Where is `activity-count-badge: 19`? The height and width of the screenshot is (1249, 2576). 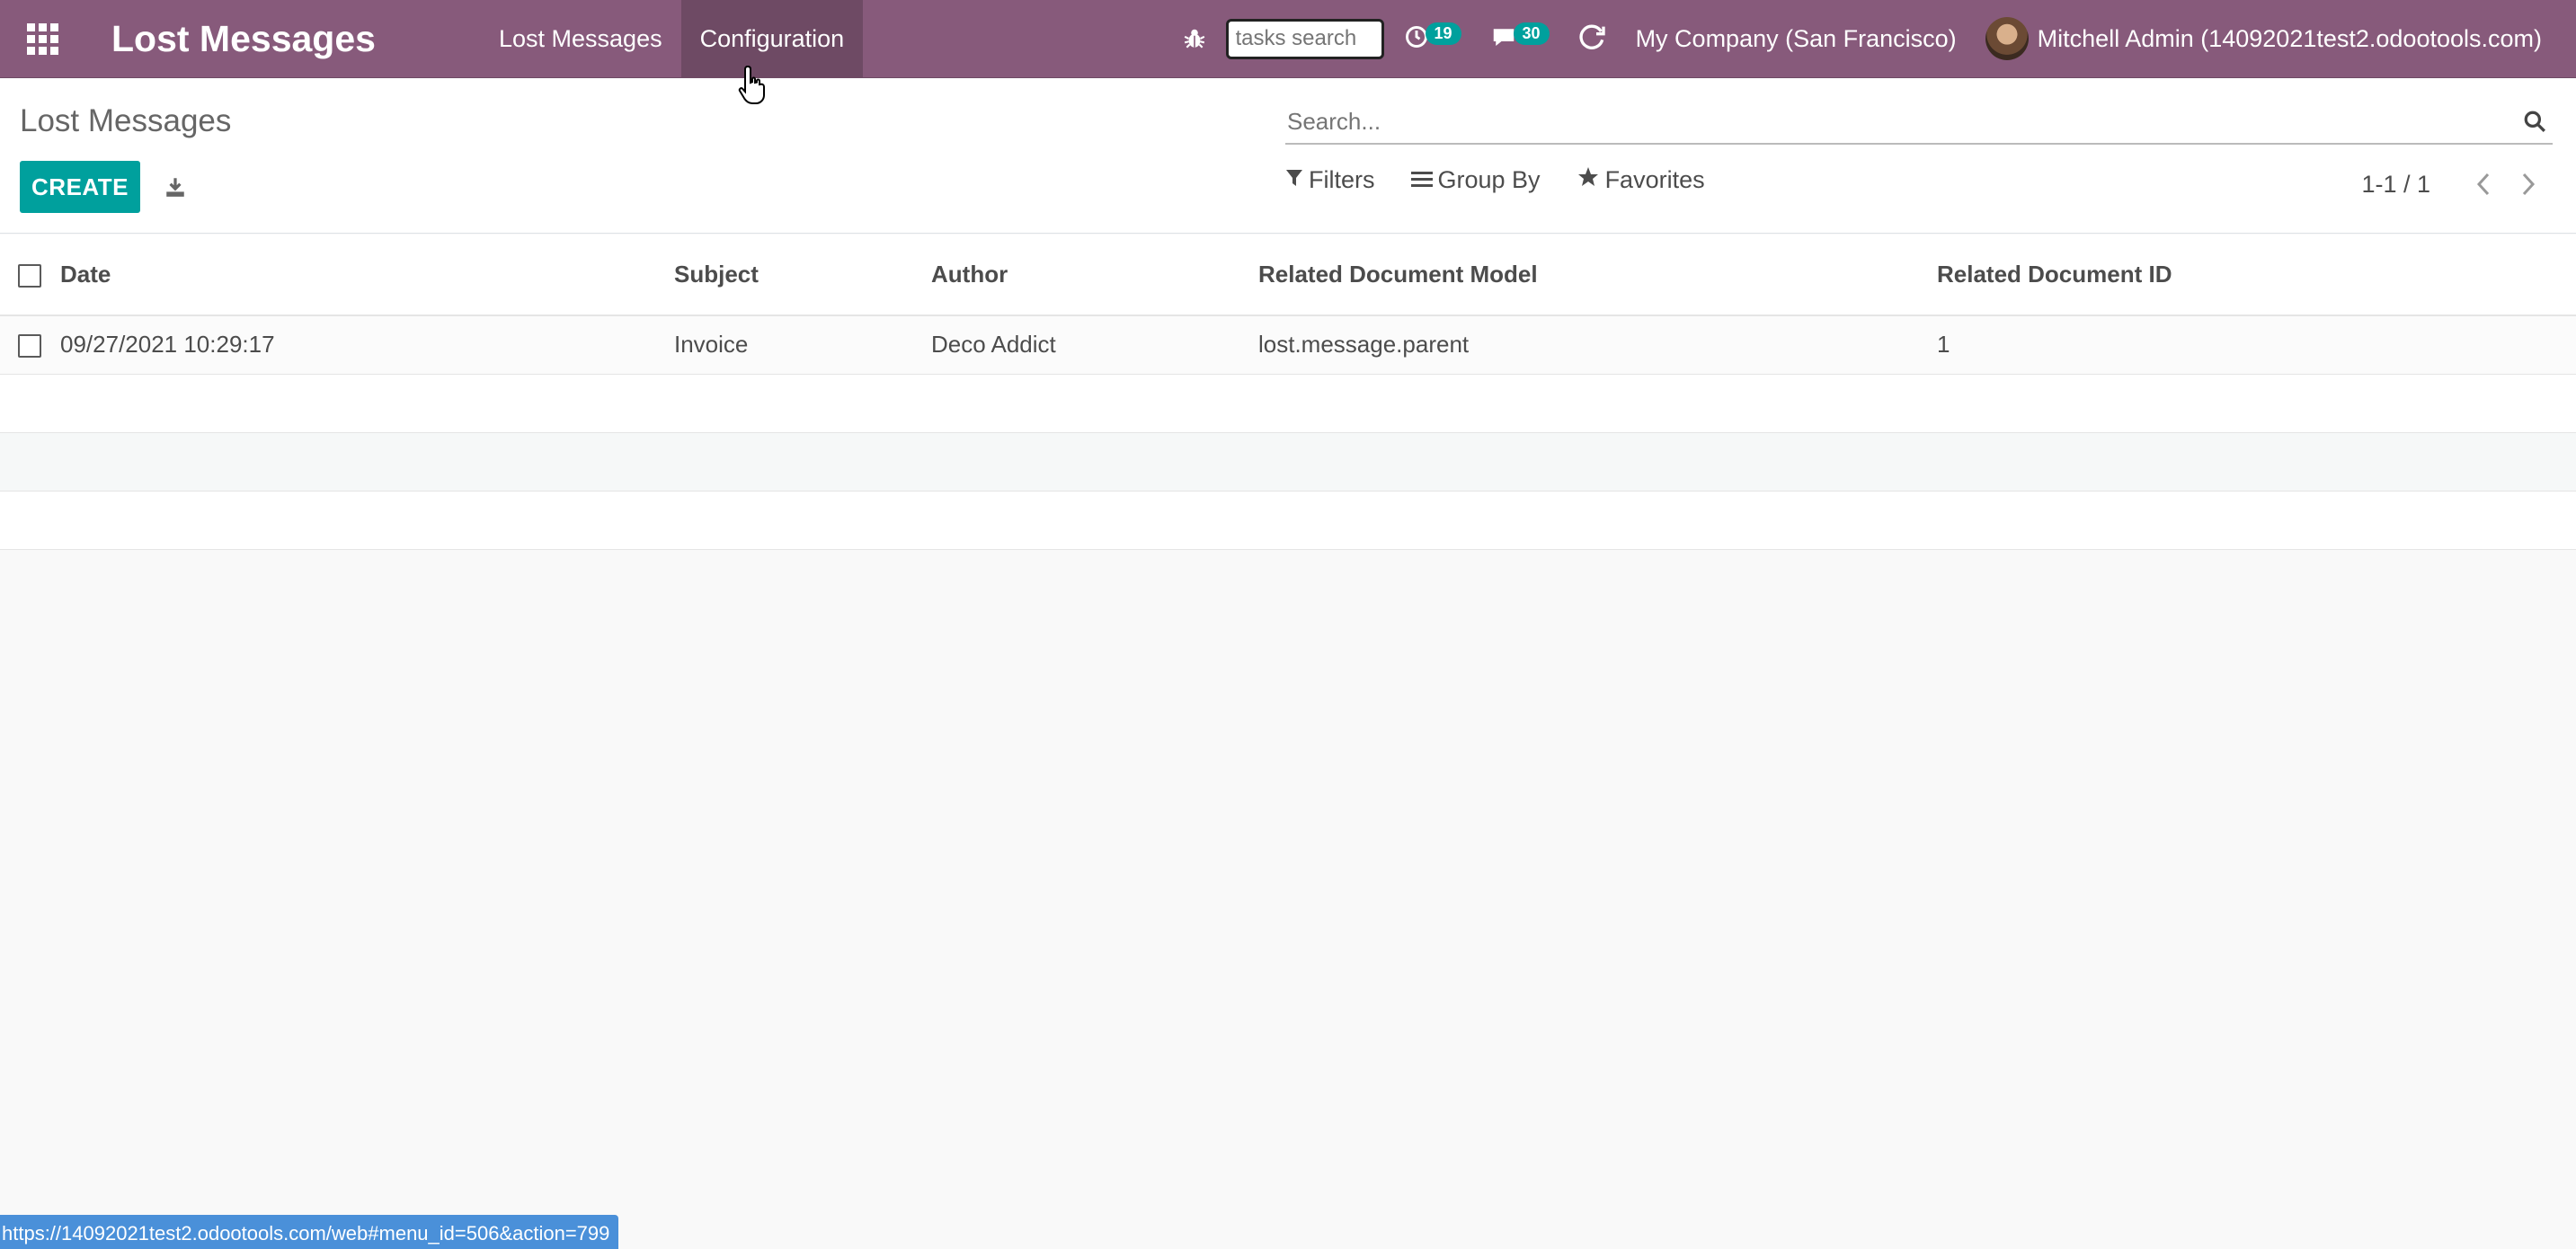
activity-count-badge: 19 is located at coordinates (1443, 33).